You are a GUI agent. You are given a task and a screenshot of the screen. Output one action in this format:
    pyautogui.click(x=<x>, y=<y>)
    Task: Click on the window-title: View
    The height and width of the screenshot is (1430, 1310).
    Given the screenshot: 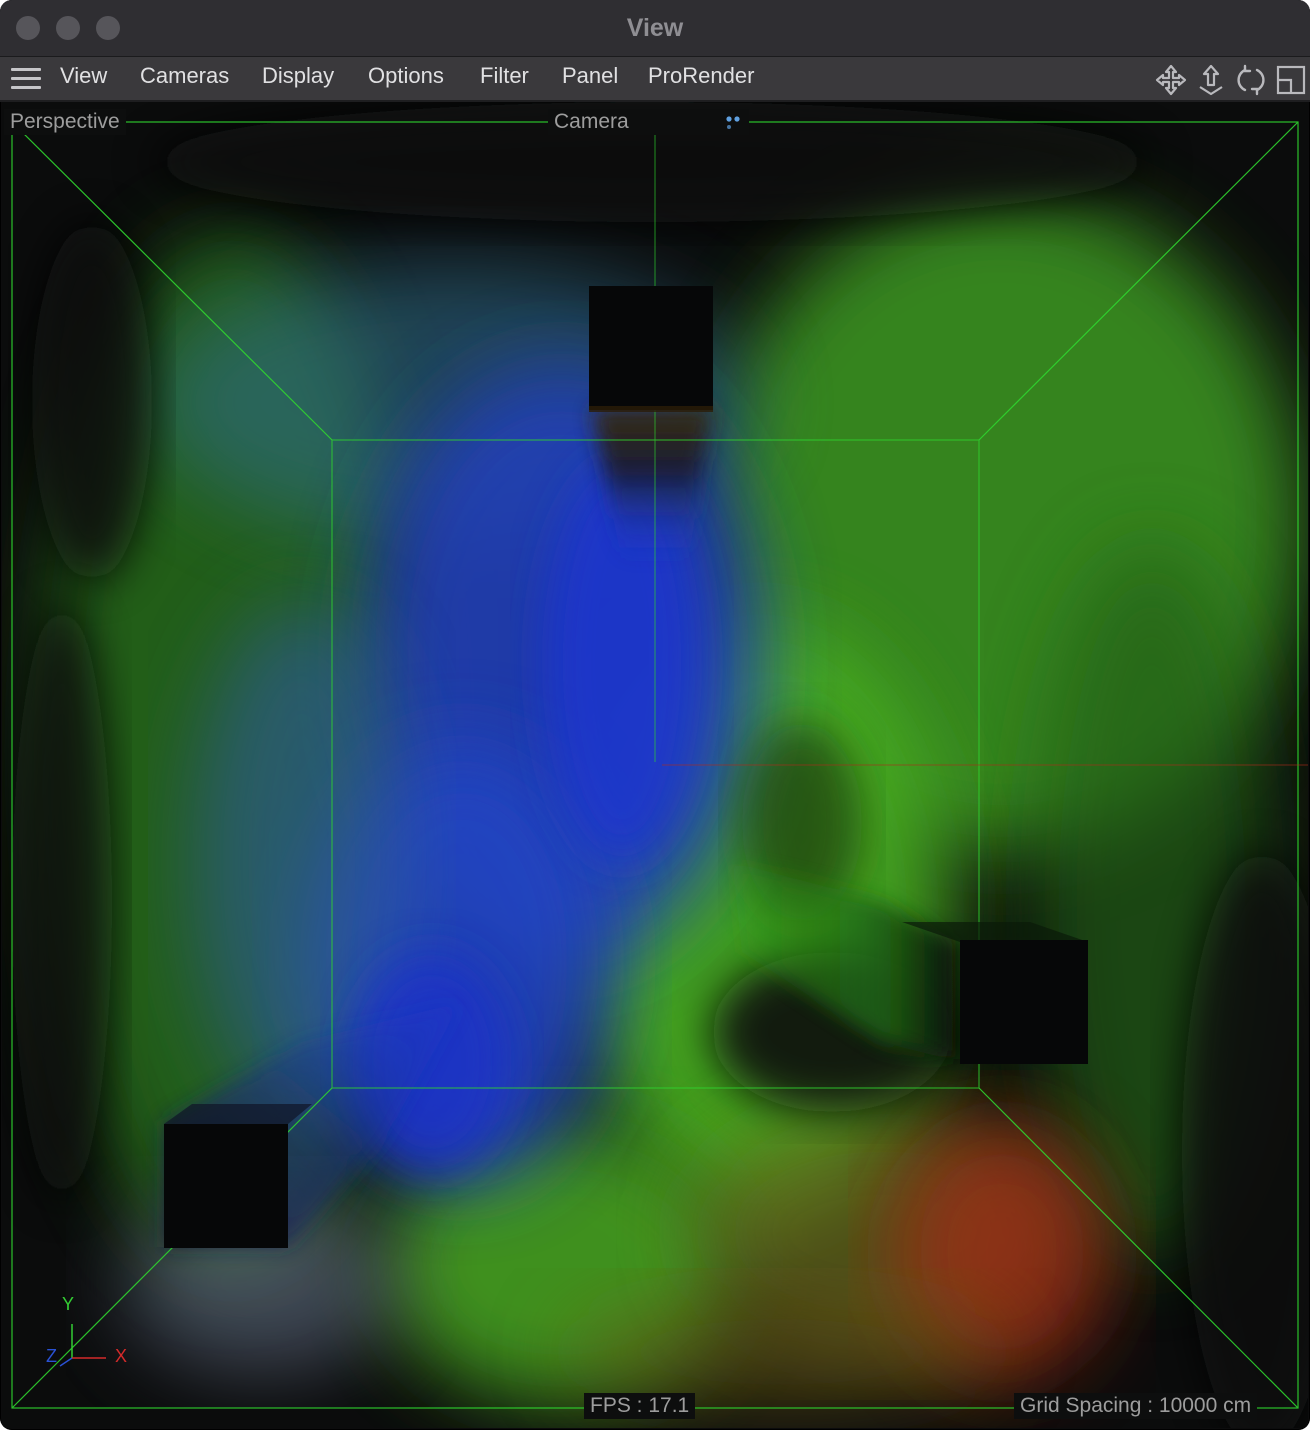 What is the action you would take?
    pyautogui.click(x=655, y=28)
    